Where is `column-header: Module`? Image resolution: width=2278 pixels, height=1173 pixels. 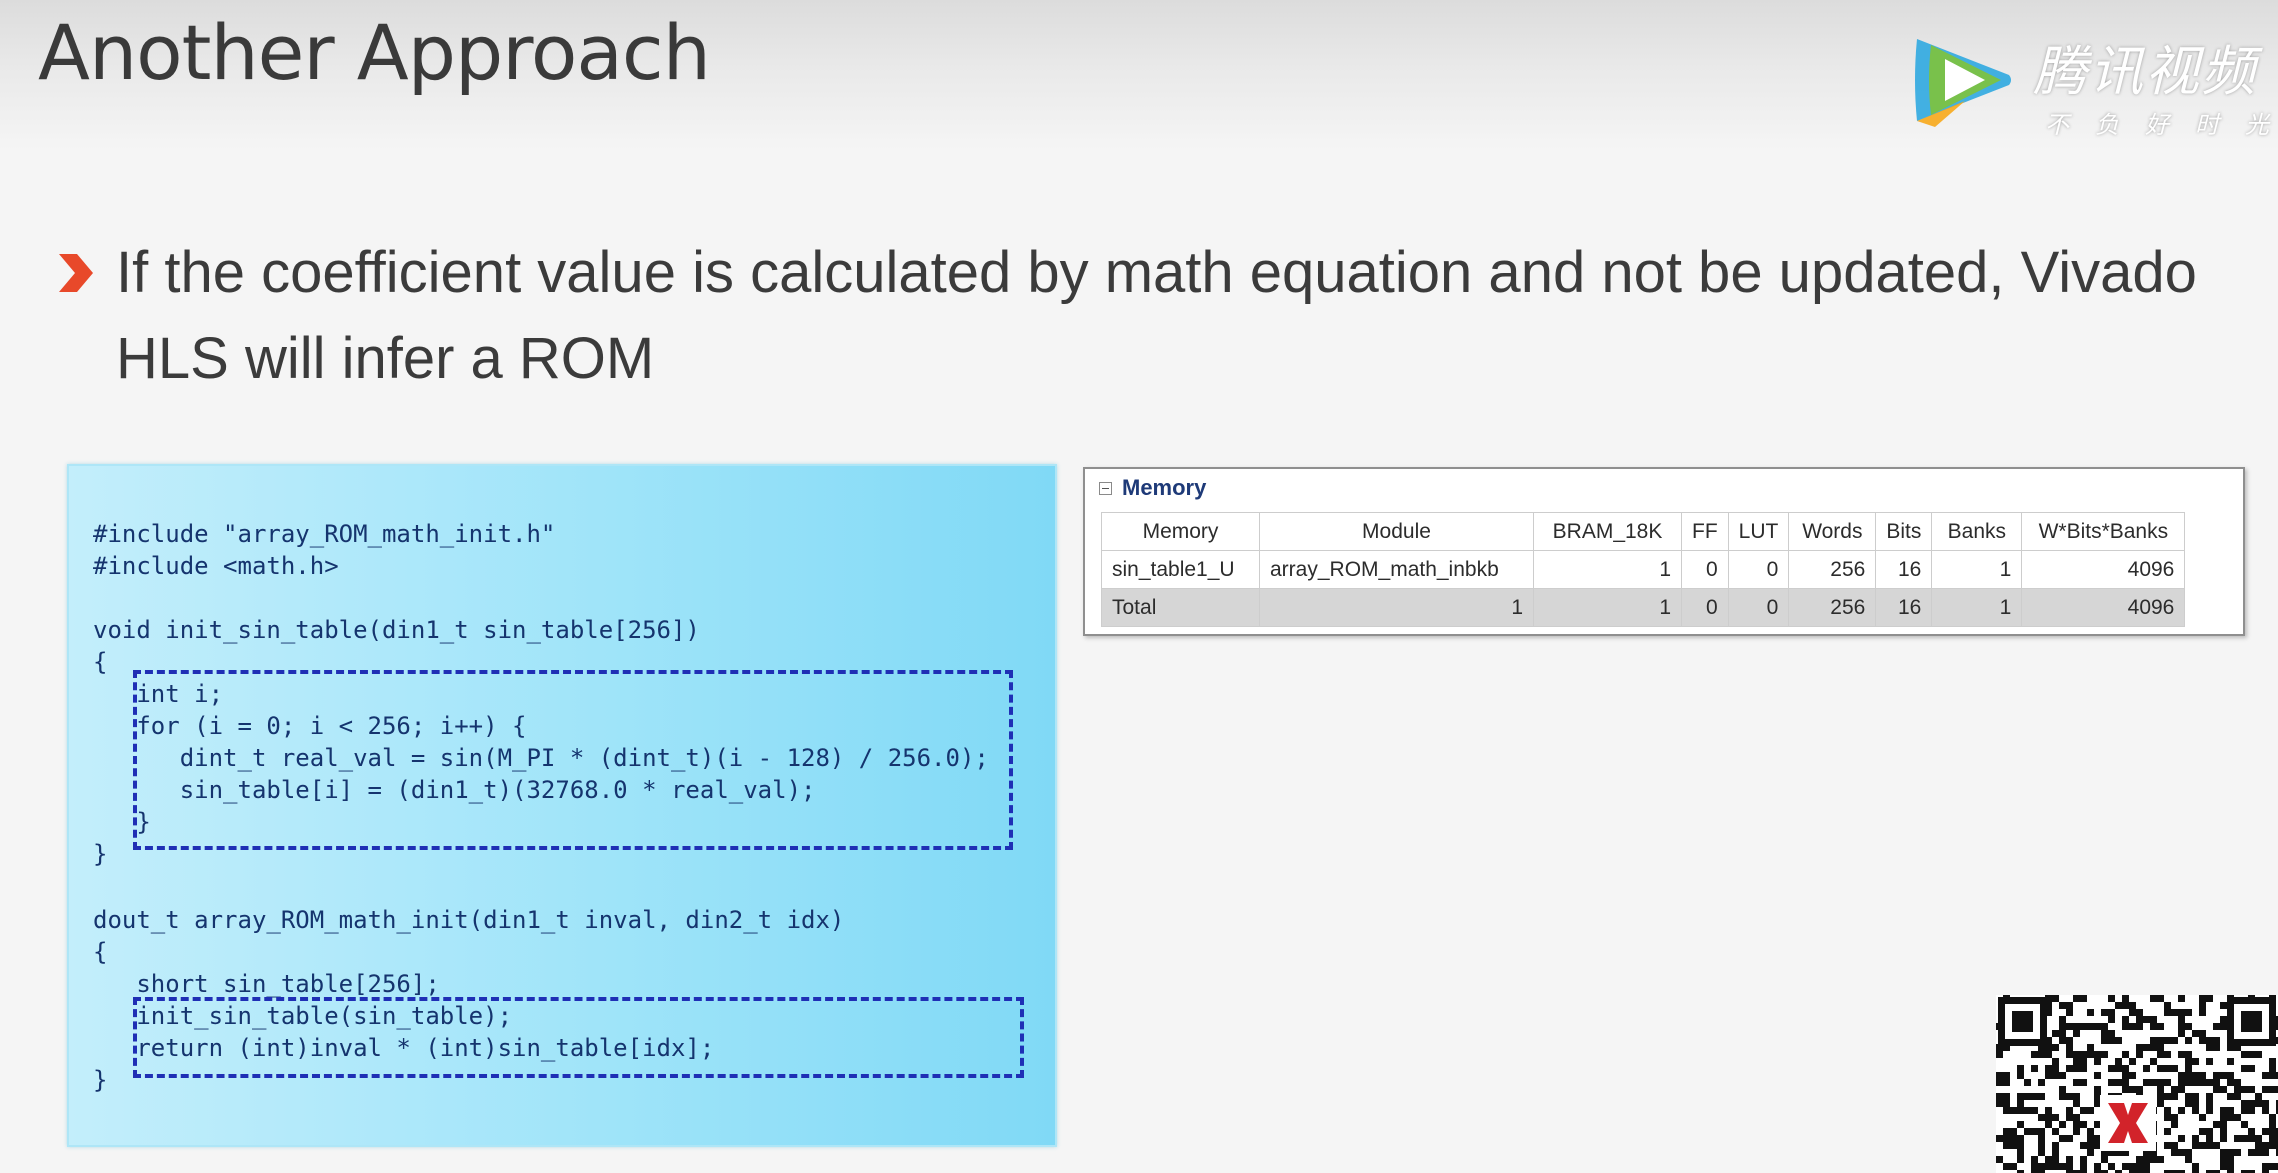 column-header: Module is located at coordinates (1396, 531).